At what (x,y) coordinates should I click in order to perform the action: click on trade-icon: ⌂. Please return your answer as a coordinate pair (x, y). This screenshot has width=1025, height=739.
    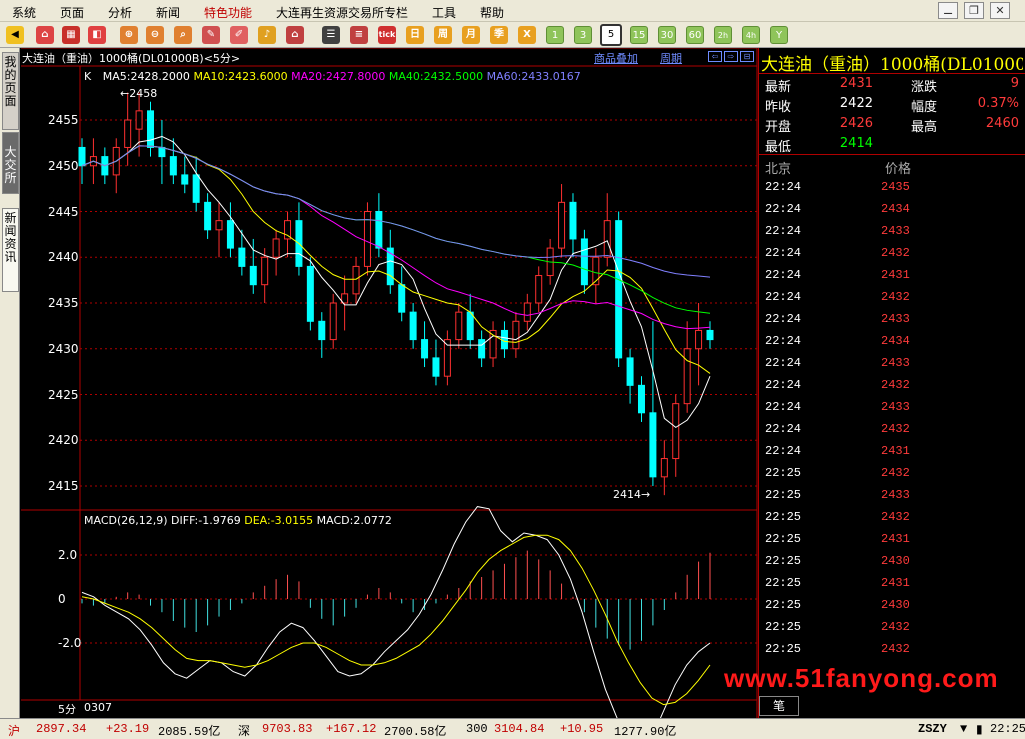
    Looking at the image, I should click on (295, 35).